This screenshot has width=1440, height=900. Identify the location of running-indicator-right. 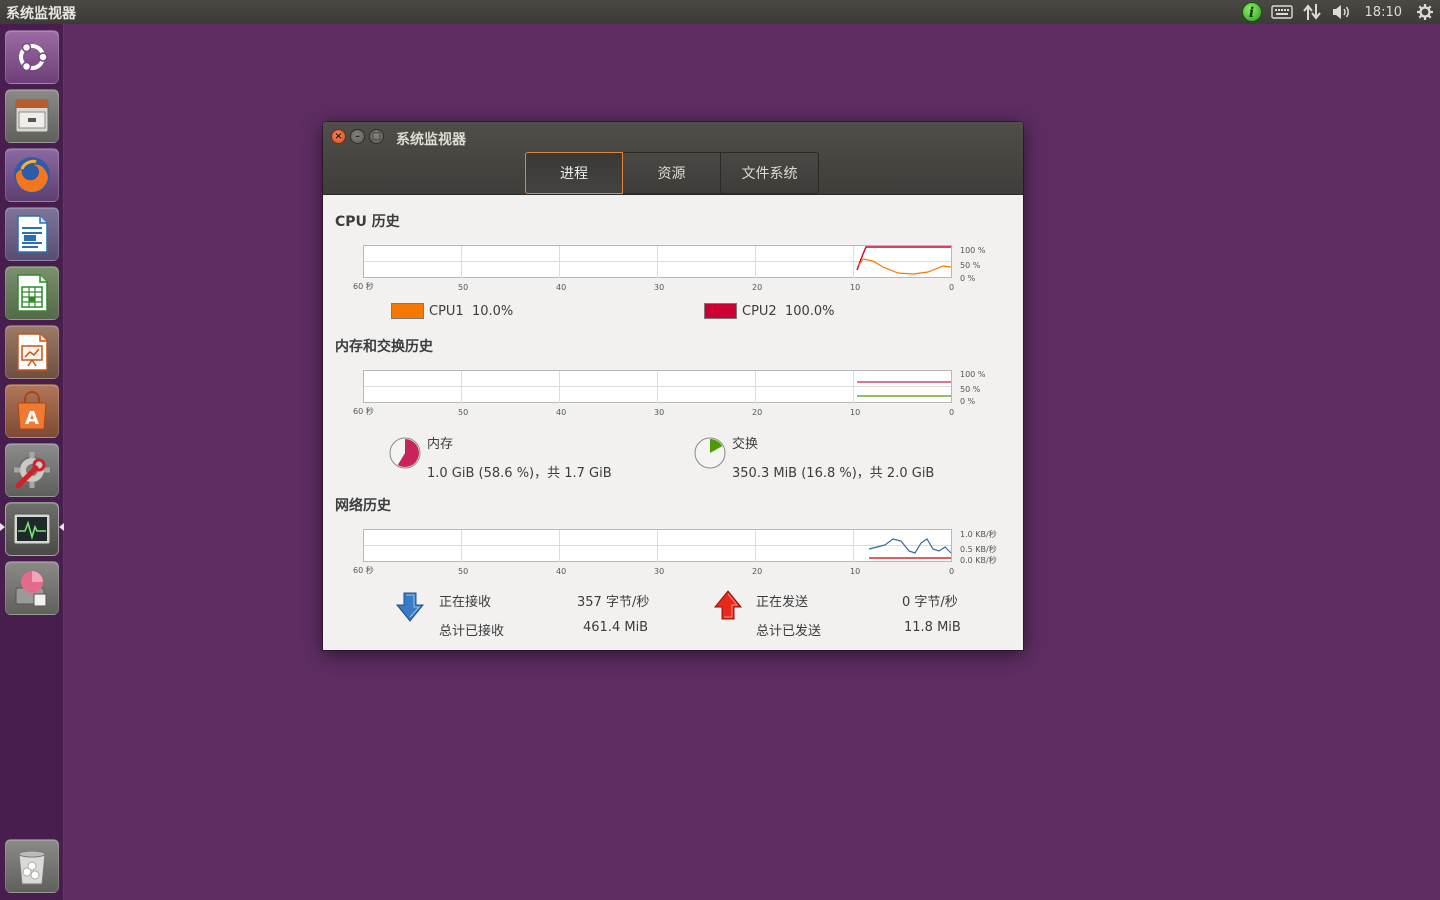
(61, 527).